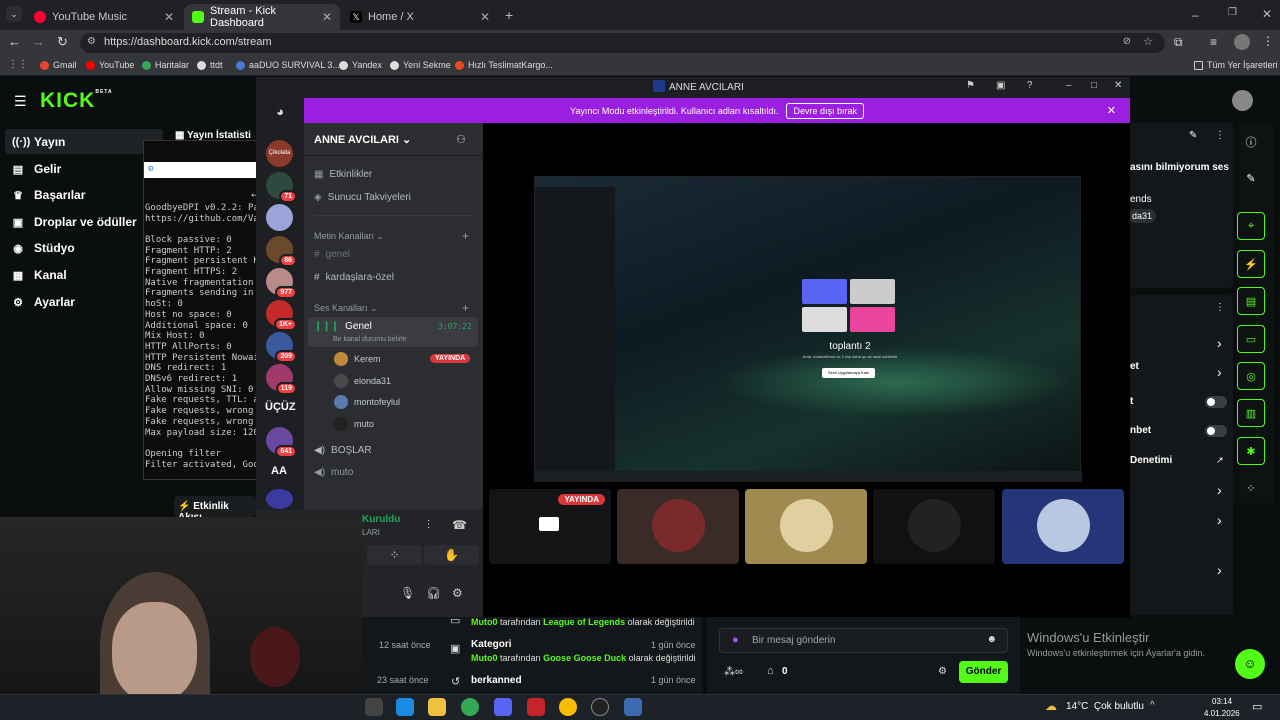  Describe the element at coordinates (1251, 301) in the screenshot. I see `clipboard-icon: ▤` at that location.